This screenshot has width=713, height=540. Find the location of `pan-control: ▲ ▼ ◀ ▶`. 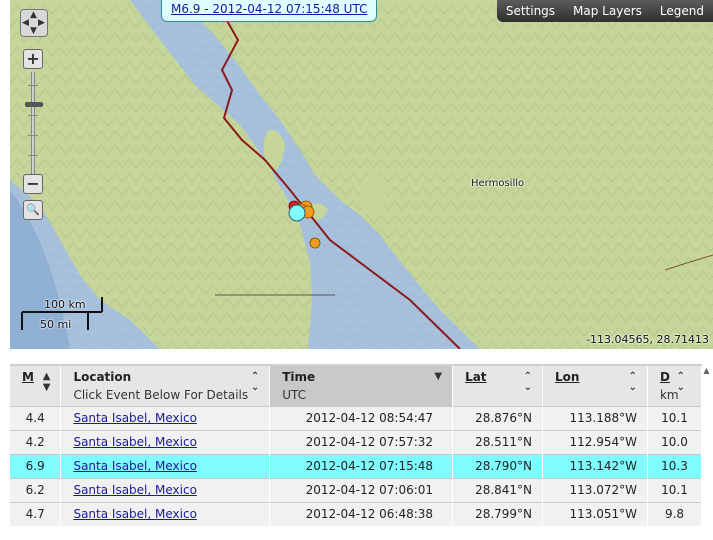

pan-control: ▲ ▼ ◀ ▶ is located at coordinates (34, 23).